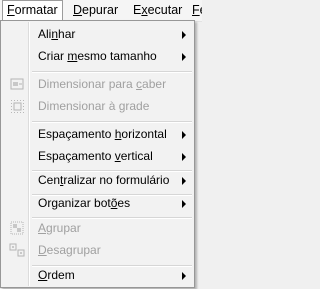 Image resolution: width=320 pixels, height=289 pixels. Describe the element at coordinates (17, 228) in the screenshot. I see `group-icon` at that location.